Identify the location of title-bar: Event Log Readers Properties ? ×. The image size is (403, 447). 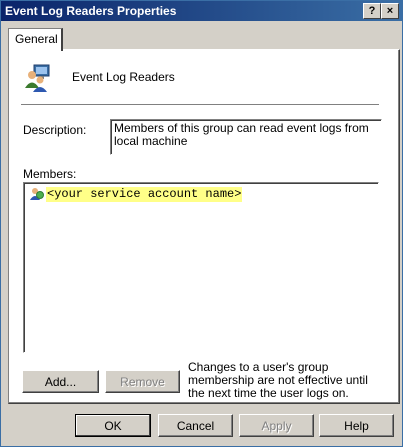
(201, 11).